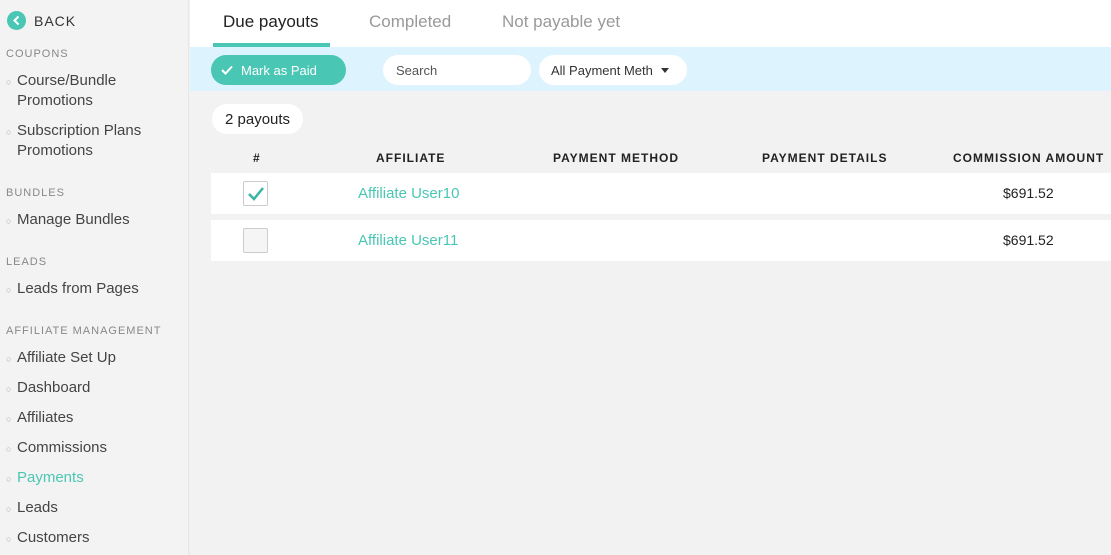 Image resolution: width=1111 pixels, height=555 pixels. Describe the element at coordinates (45, 417) in the screenshot. I see `sidebar-item-label: Affiliates` at that location.